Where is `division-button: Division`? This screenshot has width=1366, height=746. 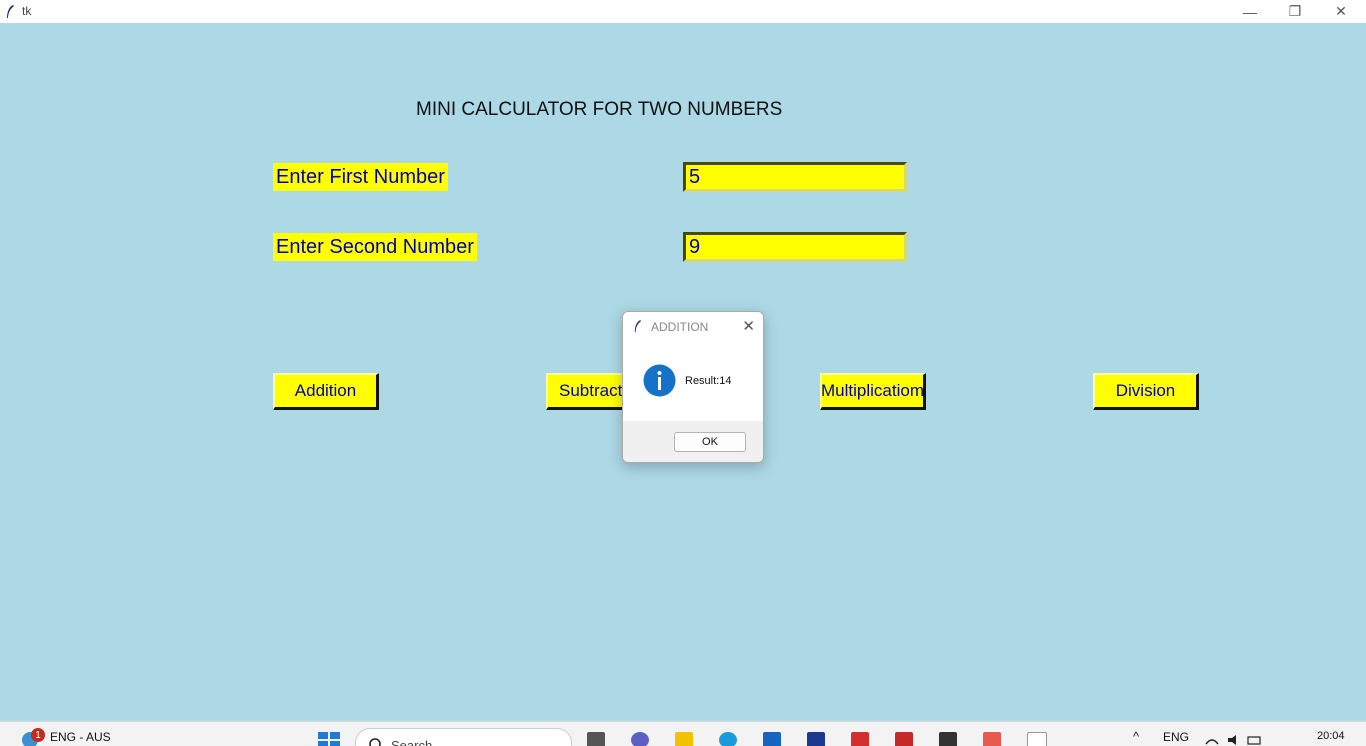
division-button: Division is located at coordinates (1146, 391).